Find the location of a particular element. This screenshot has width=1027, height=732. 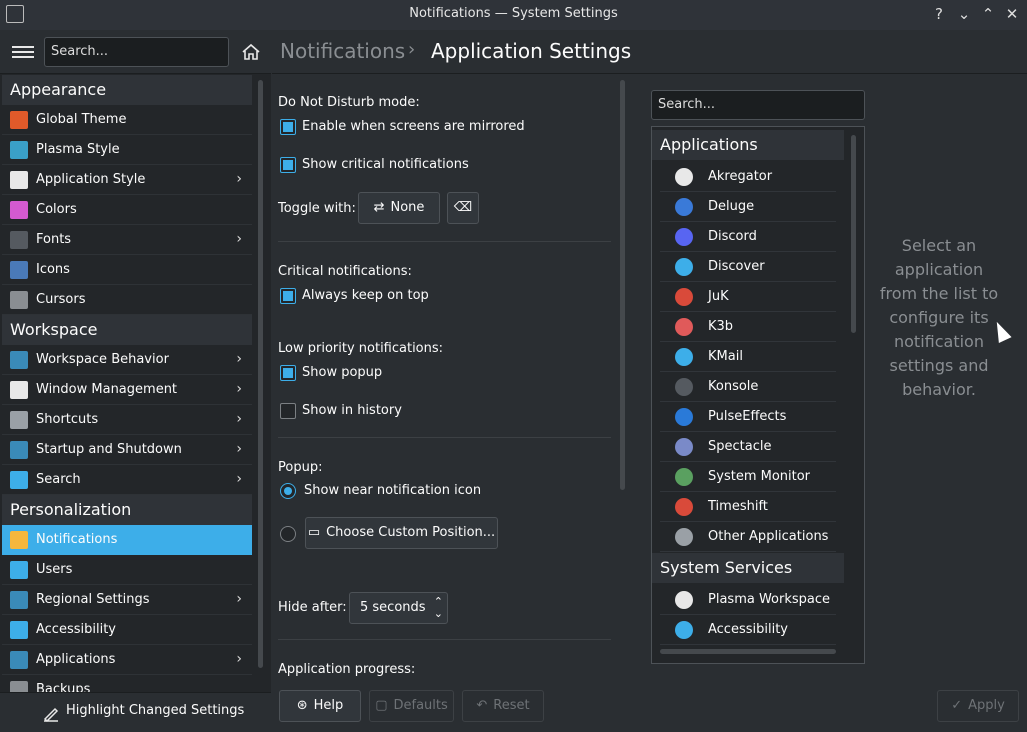

popup-custom-radio is located at coordinates (288, 534).